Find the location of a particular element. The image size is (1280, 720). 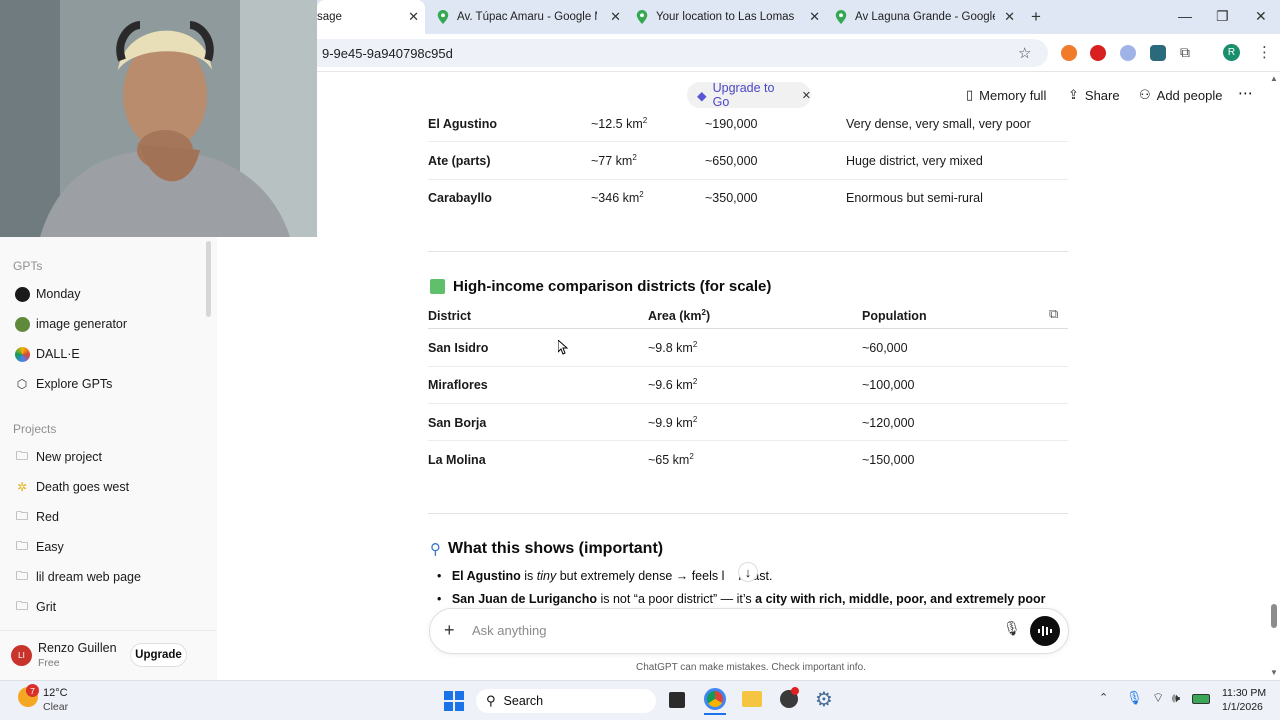

taskbar-search-label: Search is located at coordinates (523, 701).